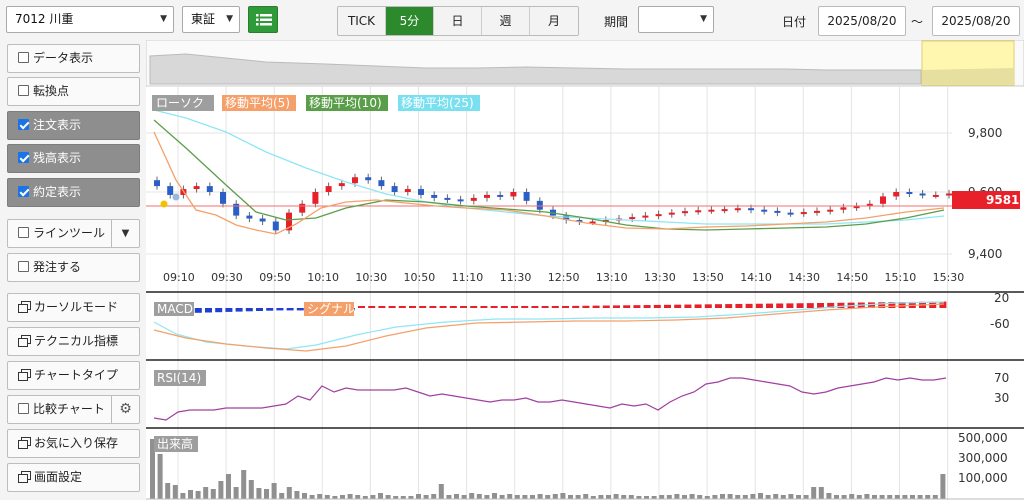 The image size is (1024, 500). What do you see at coordinates (275, 277) in the screenshot?
I see `time-tick: 09:50` at bounding box center [275, 277].